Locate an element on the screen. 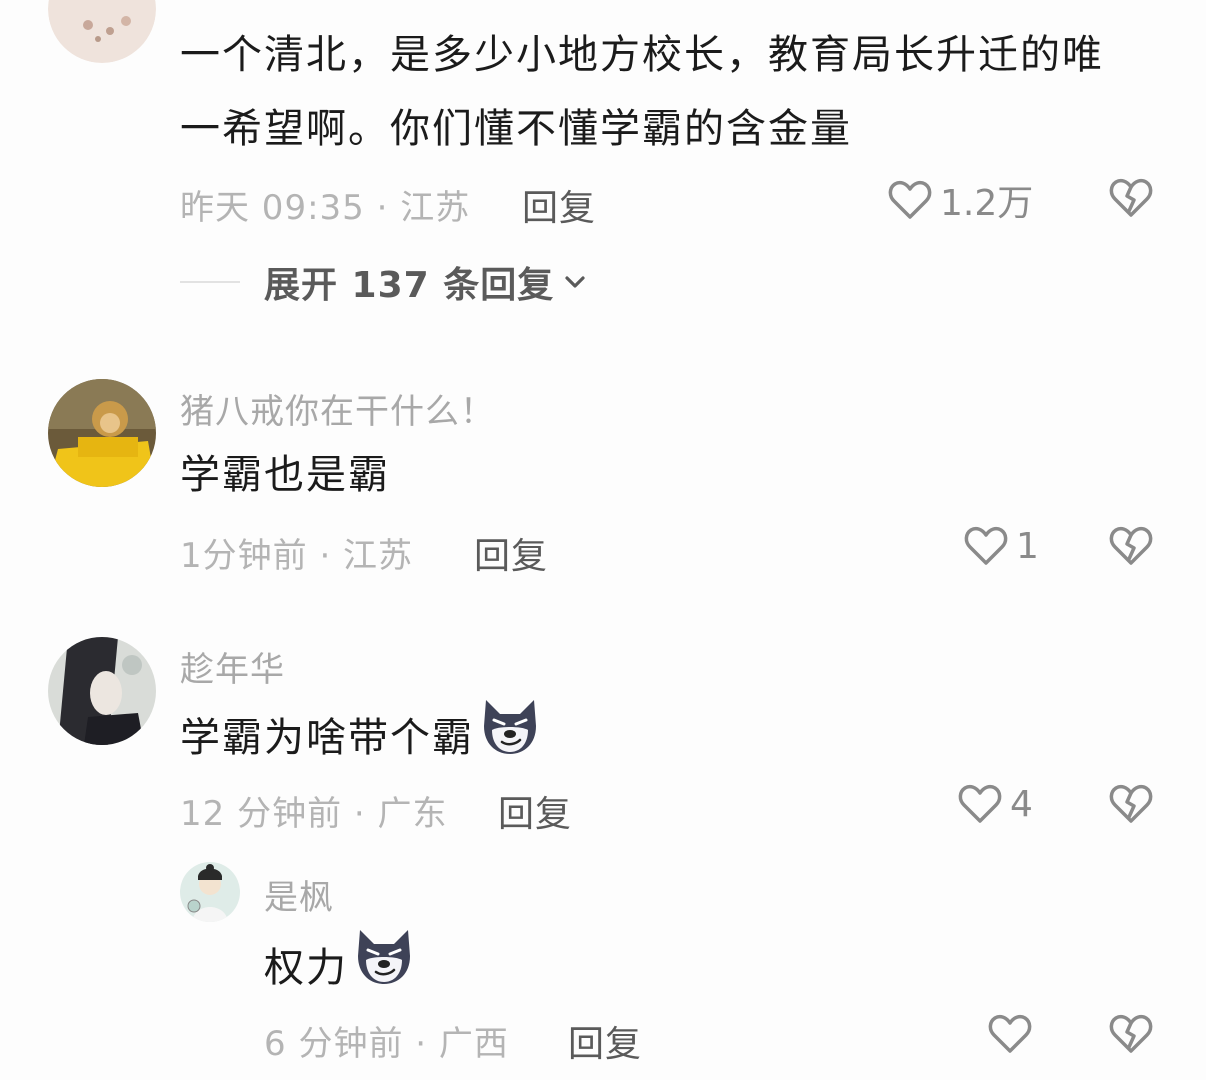  like-button: 1.2万 is located at coordinates (959, 200).